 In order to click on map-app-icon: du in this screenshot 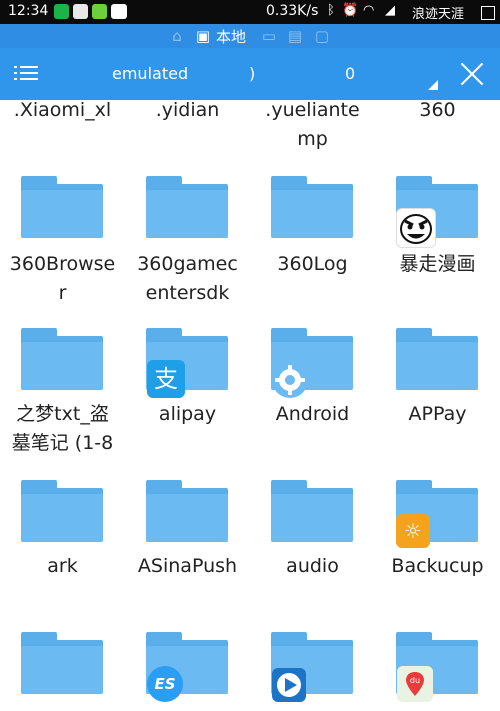, I will do `click(415, 684)`.